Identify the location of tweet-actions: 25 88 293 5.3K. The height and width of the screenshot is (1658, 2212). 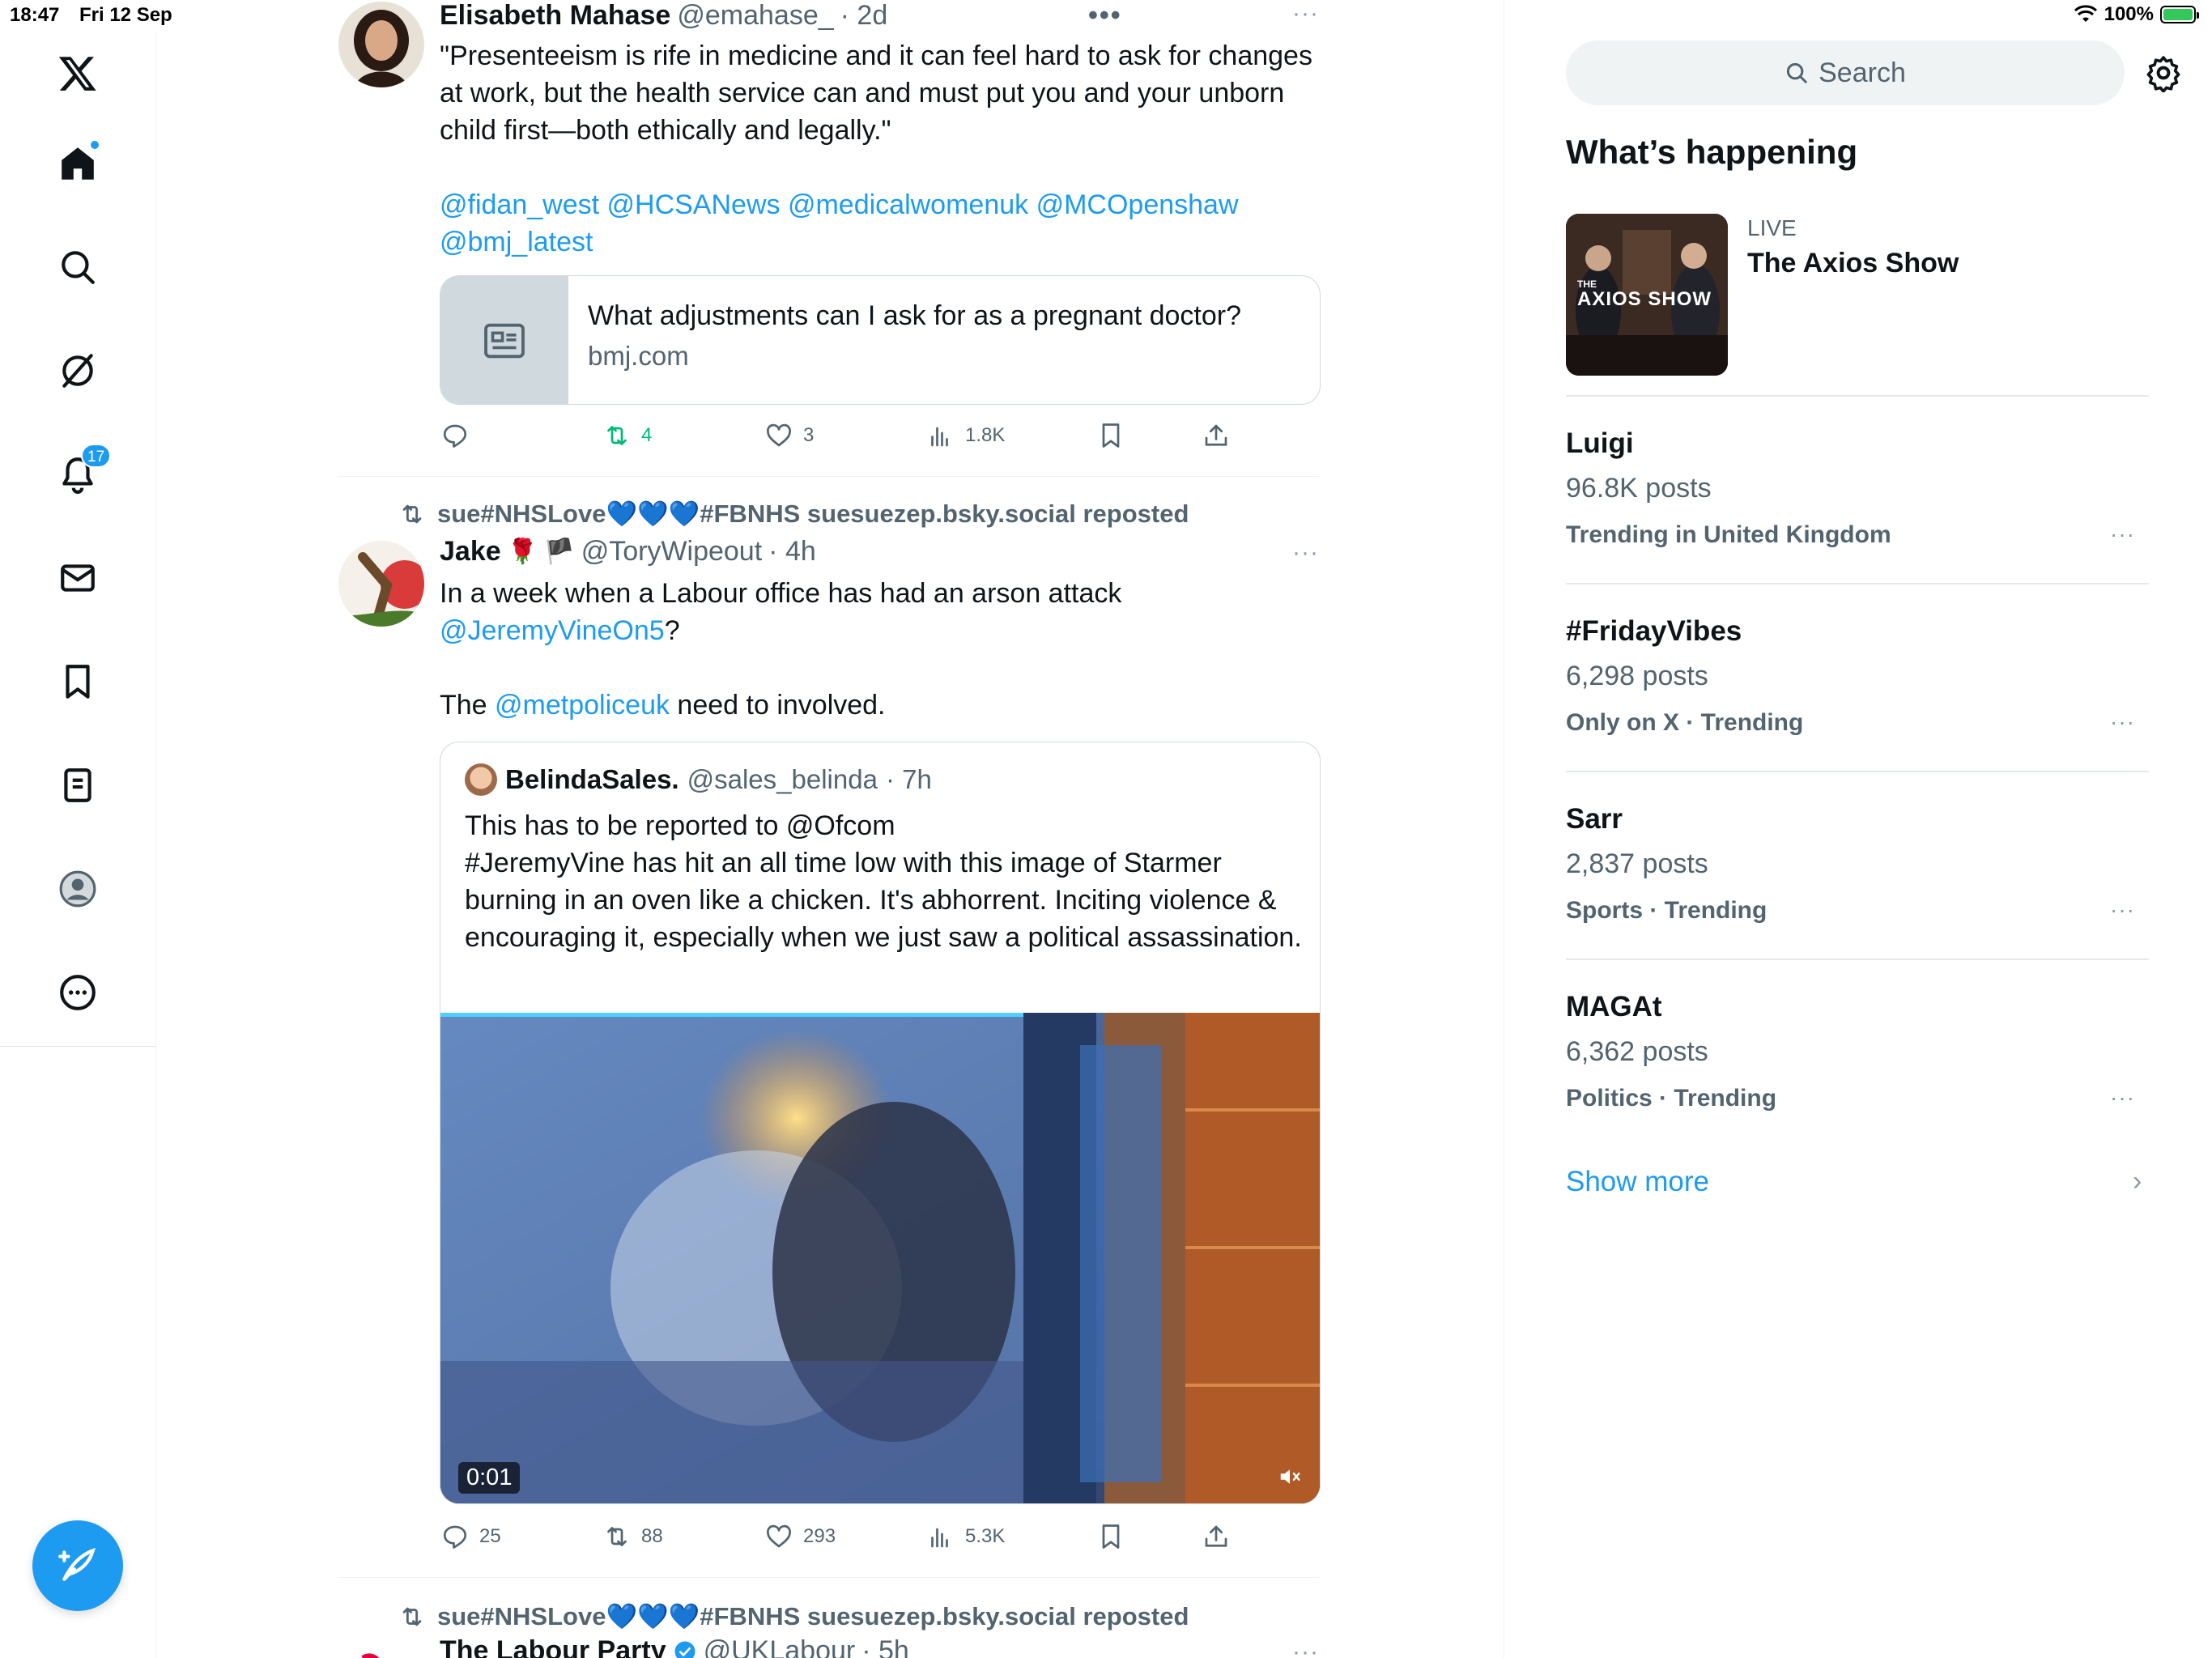
(837, 1538).